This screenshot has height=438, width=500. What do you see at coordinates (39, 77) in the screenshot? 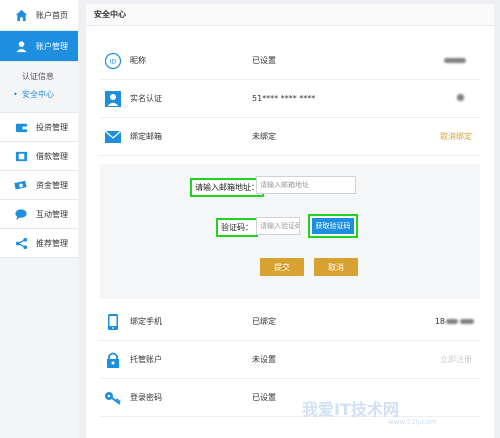
I see `submenu-item-verification: 认证信息` at bounding box center [39, 77].